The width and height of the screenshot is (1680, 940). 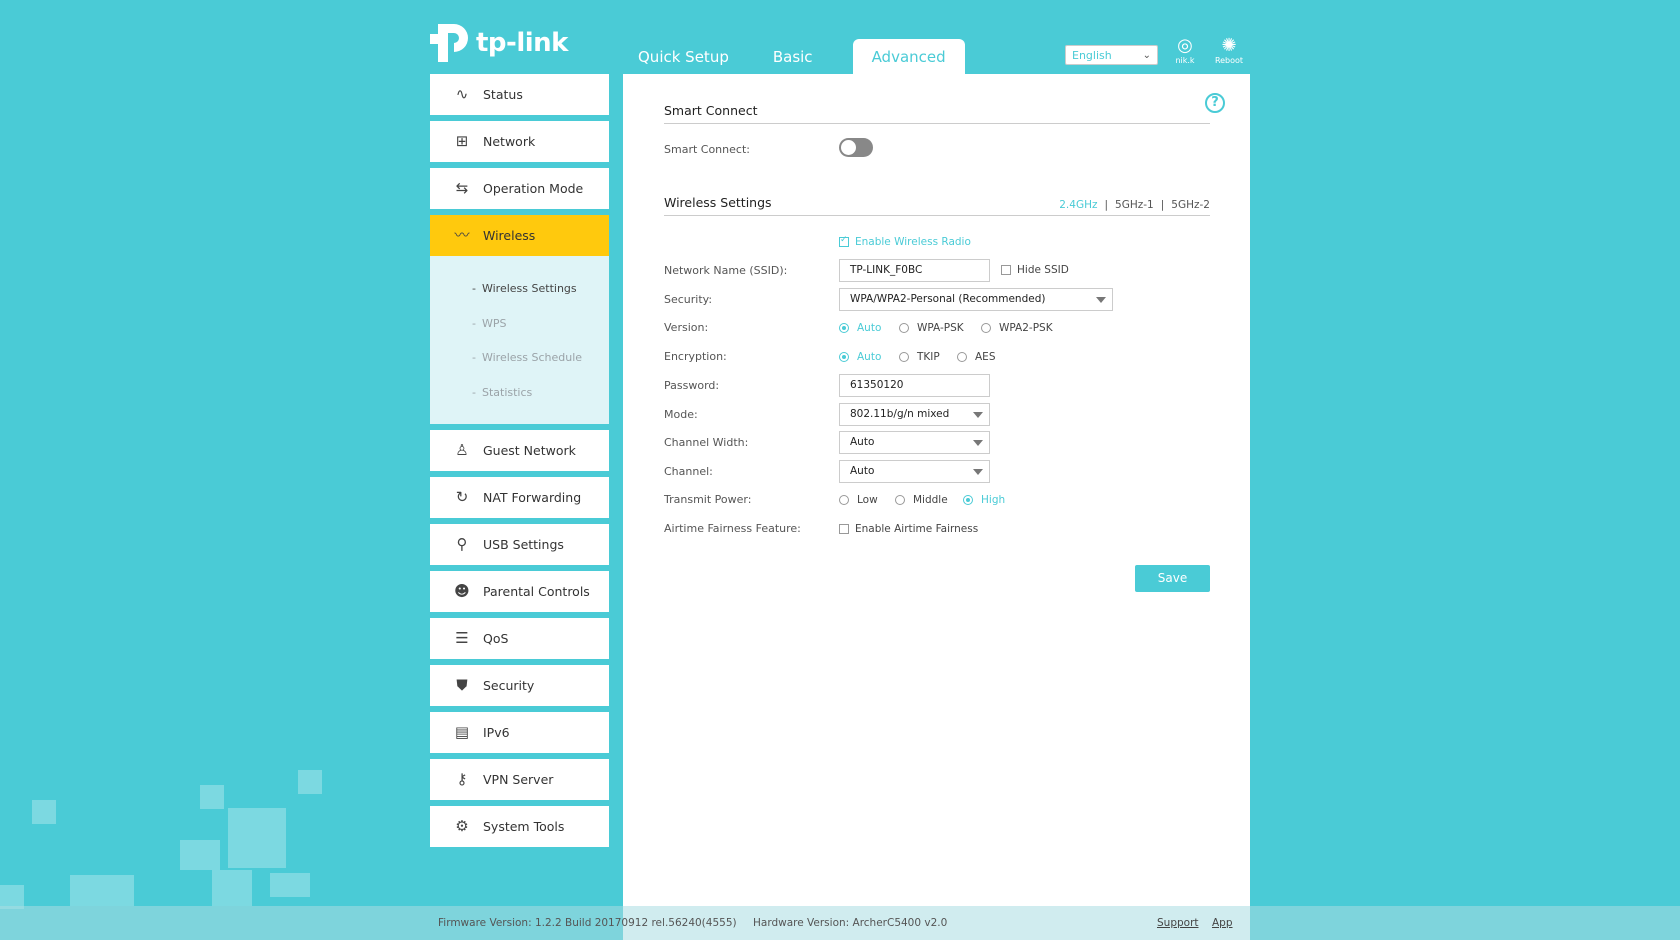 What do you see at coordinates (1043, 270) in the screenshot?
I see `hide-ssid-label: Hide SSID` at bounding box center [1043, 270].